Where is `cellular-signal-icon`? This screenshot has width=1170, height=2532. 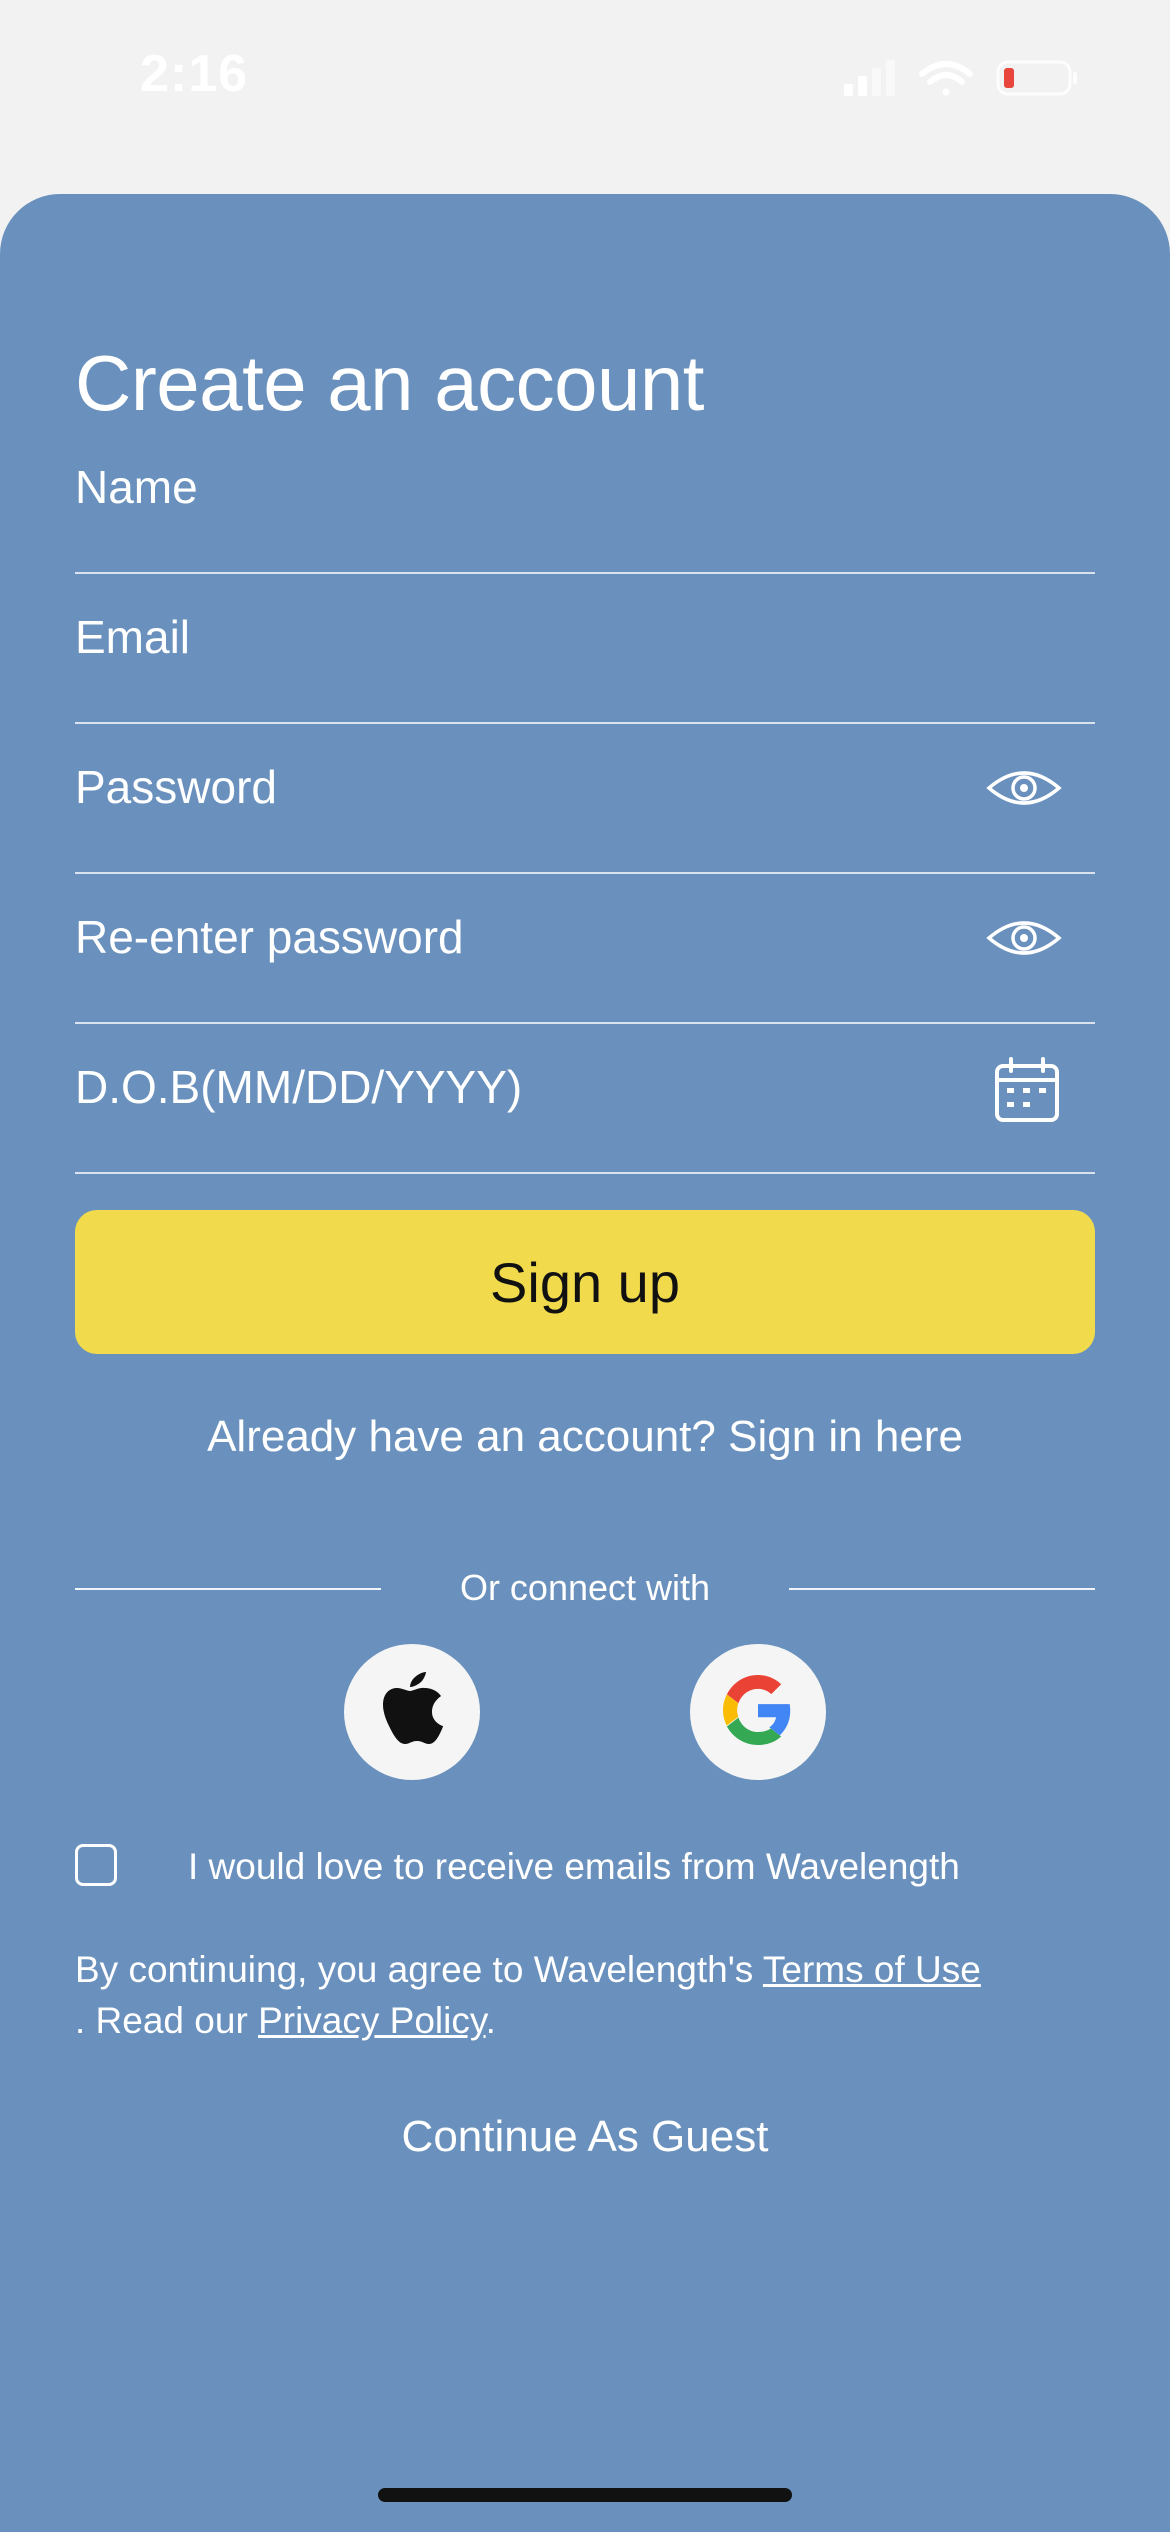 cellular-signal-icon is located at coordinates (869, 78).